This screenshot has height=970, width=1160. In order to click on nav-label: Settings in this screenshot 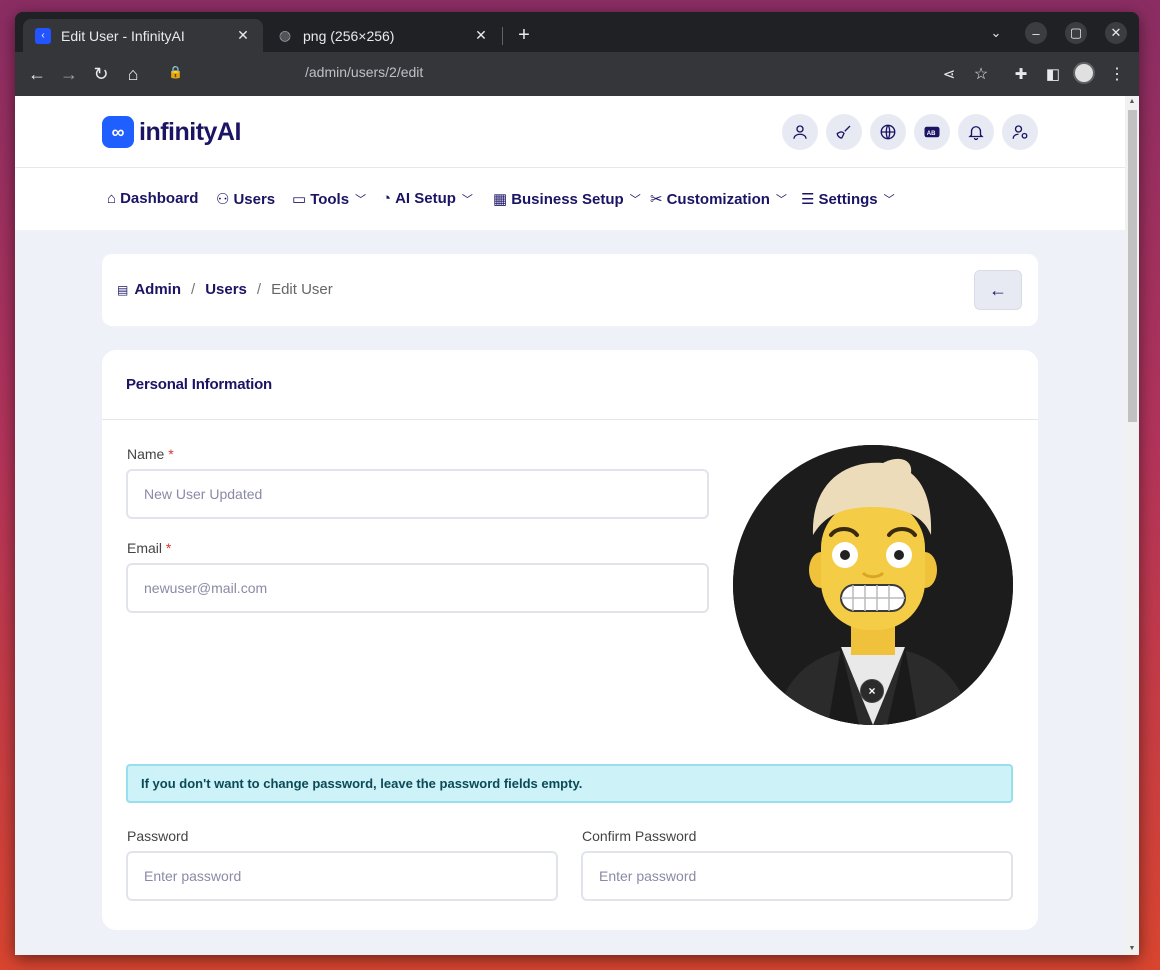, I will do `click(848, 199)`.